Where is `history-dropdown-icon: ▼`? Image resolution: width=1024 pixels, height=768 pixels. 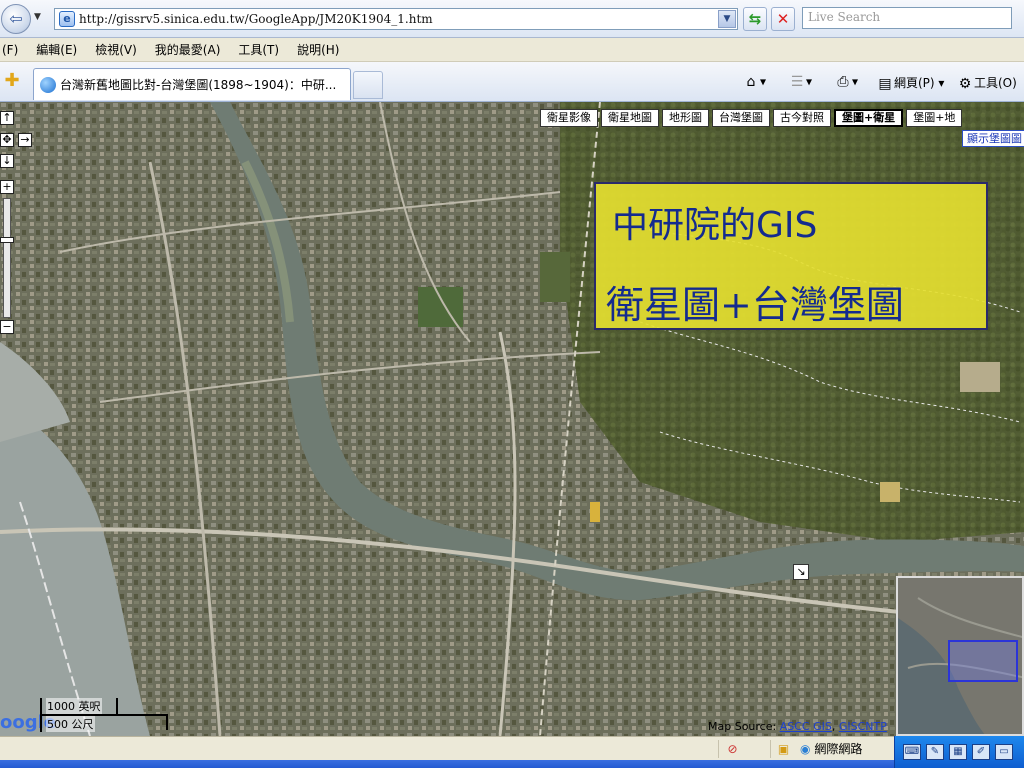
history-dropdown-icon: ▼ is located at coordinates (37, 17).